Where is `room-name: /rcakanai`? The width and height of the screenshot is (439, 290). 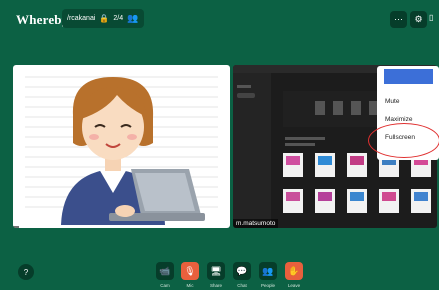 room-name: /rcakanai is located at coordinates (81, 18).